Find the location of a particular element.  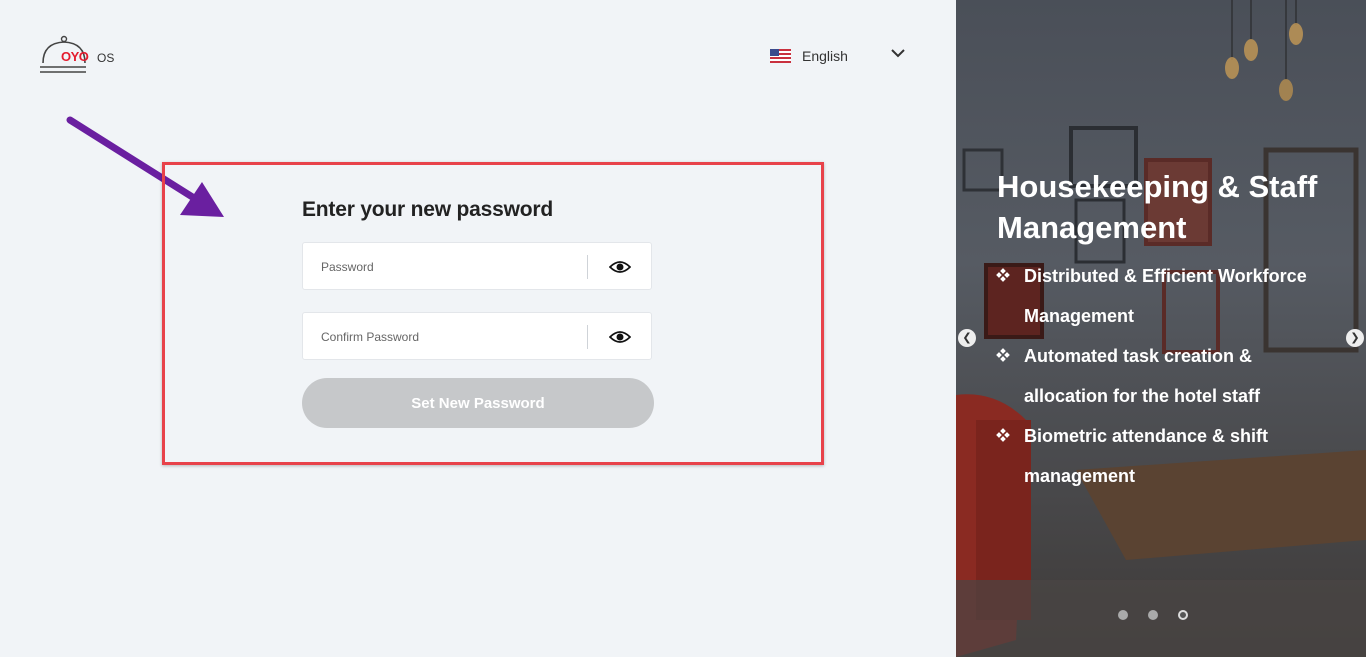

confirm-password-input is located at coordinates (451, 337).